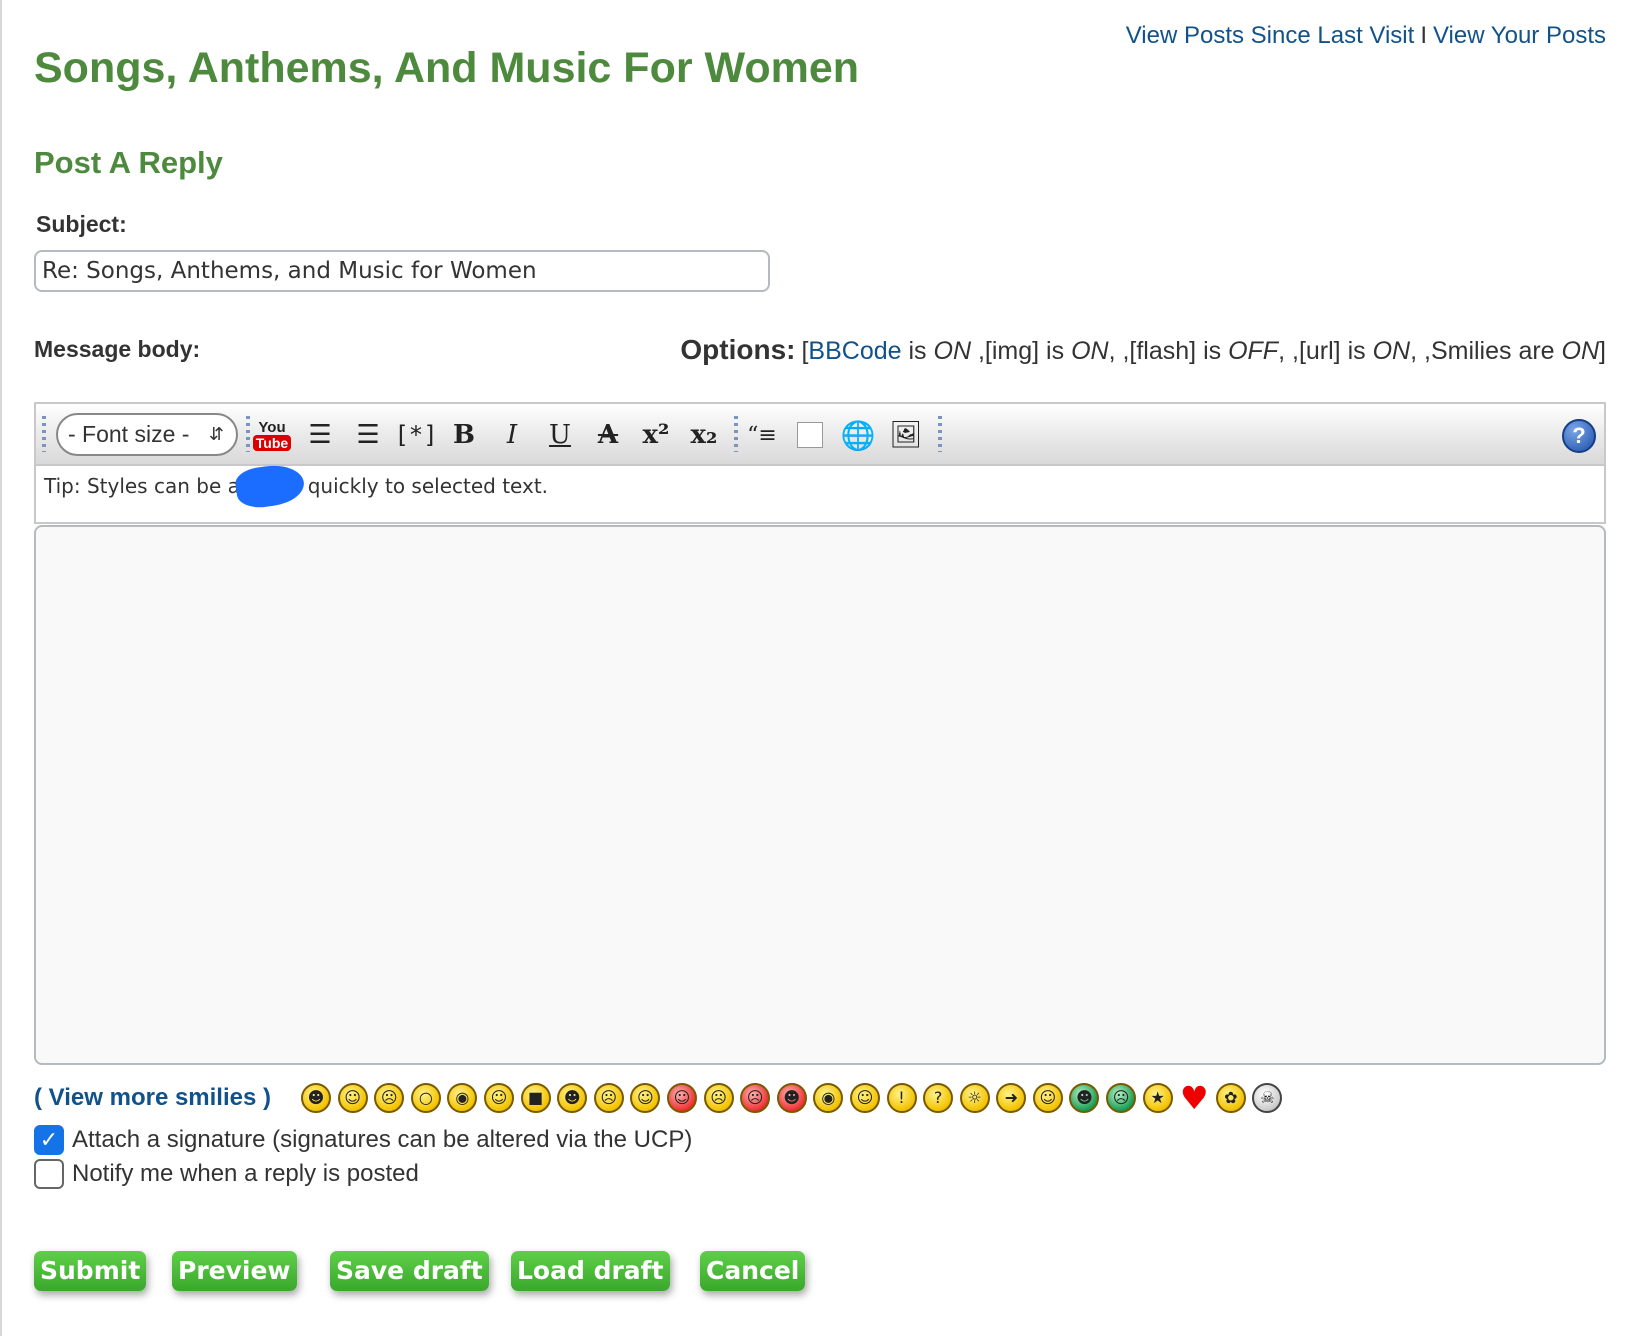 The image size is (1640, 1336). I want to click on view-more-smilies-link: View more smilies, so click(153, 1097).